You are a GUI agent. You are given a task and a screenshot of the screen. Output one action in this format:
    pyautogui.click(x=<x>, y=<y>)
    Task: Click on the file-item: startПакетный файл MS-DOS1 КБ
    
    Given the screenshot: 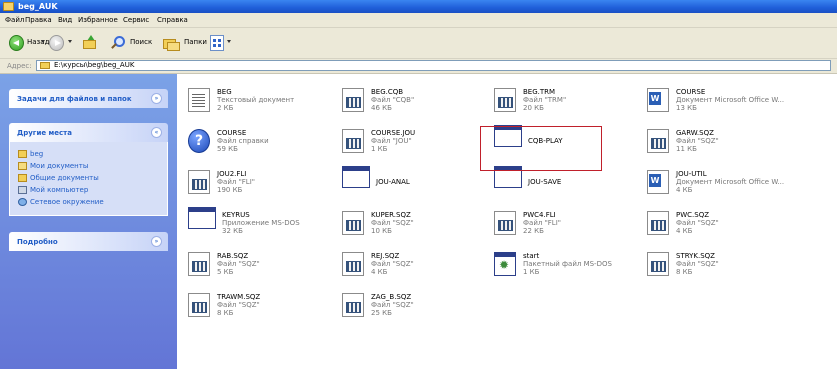 What is the action you would take?
    pyautogui.click(x=569, y=267)
    